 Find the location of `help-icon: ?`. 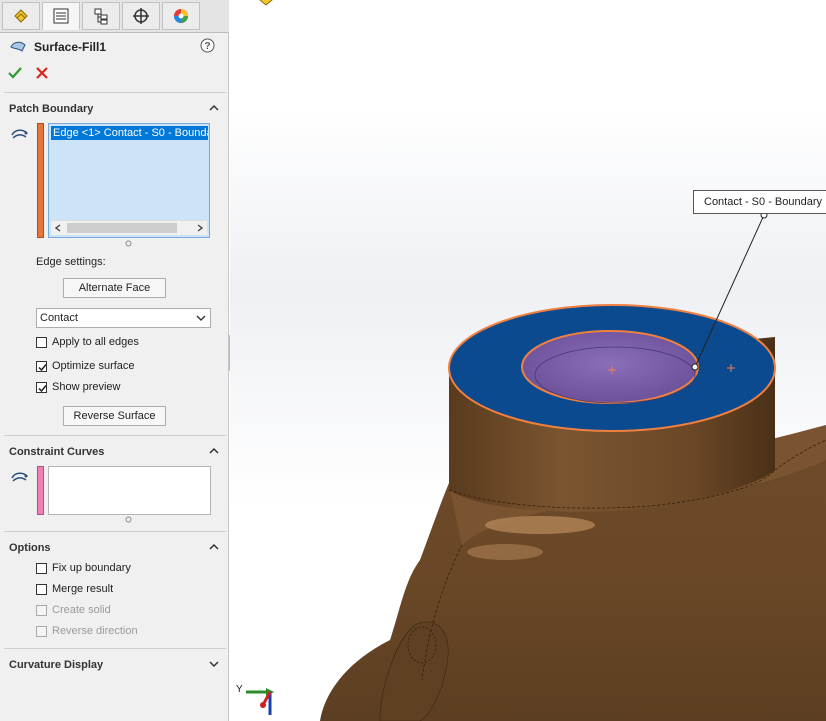

help-icon: ? is located at coordinates (207, 45).